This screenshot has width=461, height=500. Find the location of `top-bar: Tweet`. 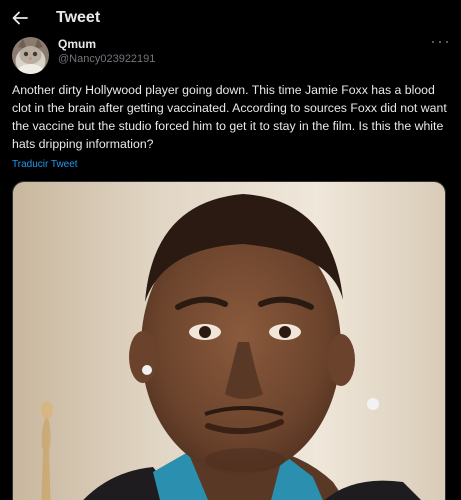

top-bar: Tweet is located at coordinates (230, 18).